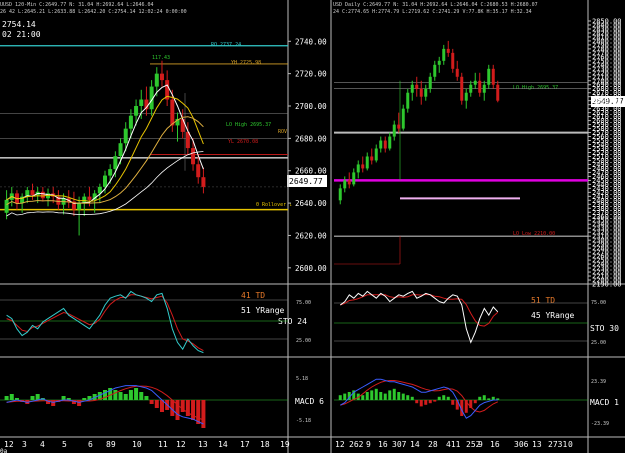 This screenshot has height=453, width=625. I want to click on left-x-tick-label: 12, so click(181, 444).